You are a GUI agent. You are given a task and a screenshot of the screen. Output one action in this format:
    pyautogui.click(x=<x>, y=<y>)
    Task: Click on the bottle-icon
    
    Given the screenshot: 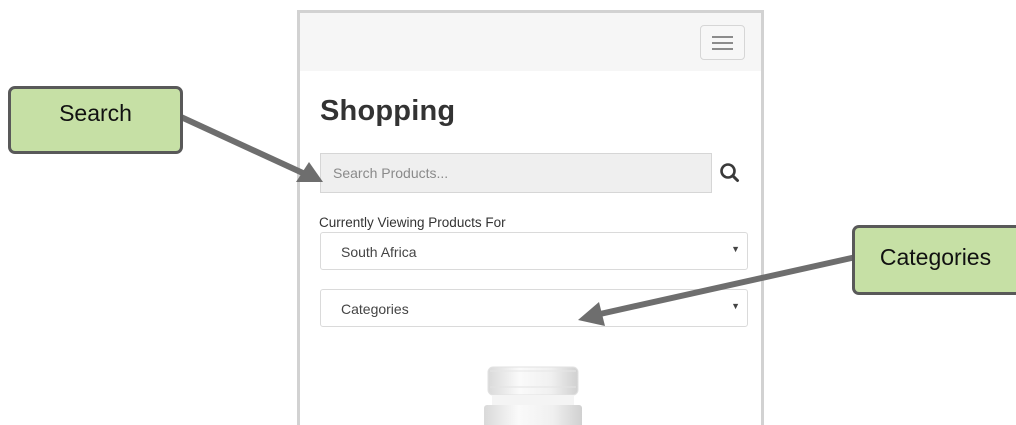 What is the action you would take?
    pyautogui.click(x=533, y=395)
    